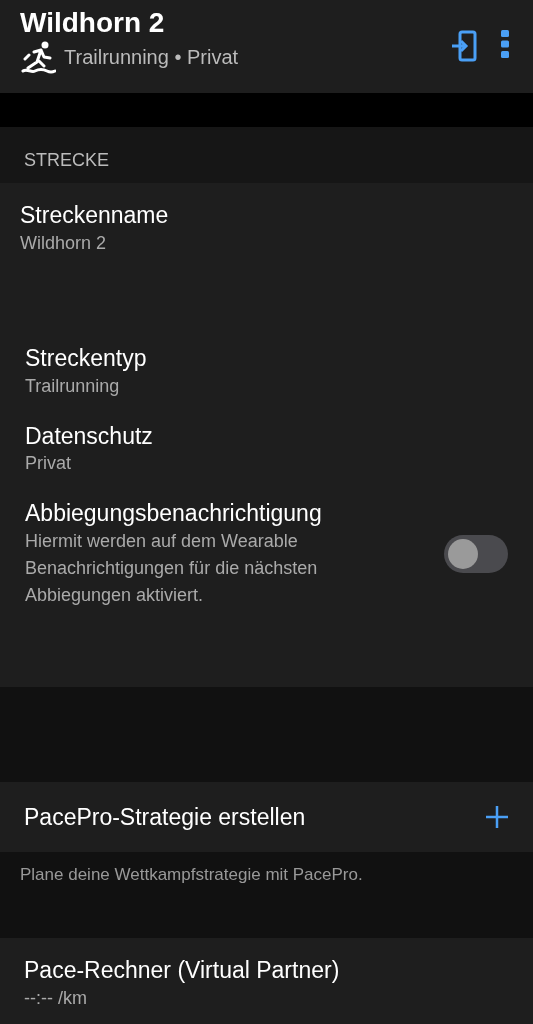 Image resolution: width=533 pixels, height=1024 pixels. I want to click on pacepro-row: PacePro-Strategie erstellen, so click(266, 817).